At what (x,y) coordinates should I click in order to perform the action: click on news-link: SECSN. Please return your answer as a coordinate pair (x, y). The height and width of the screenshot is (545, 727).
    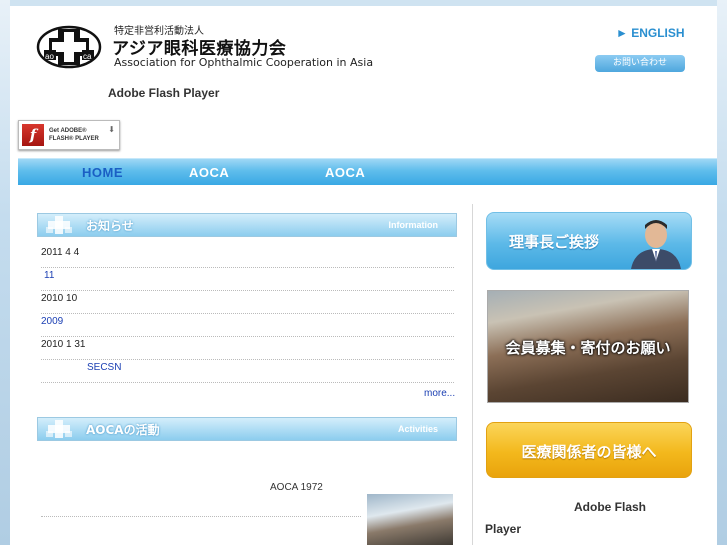
    Looking at the image, I should click on (104, 367).